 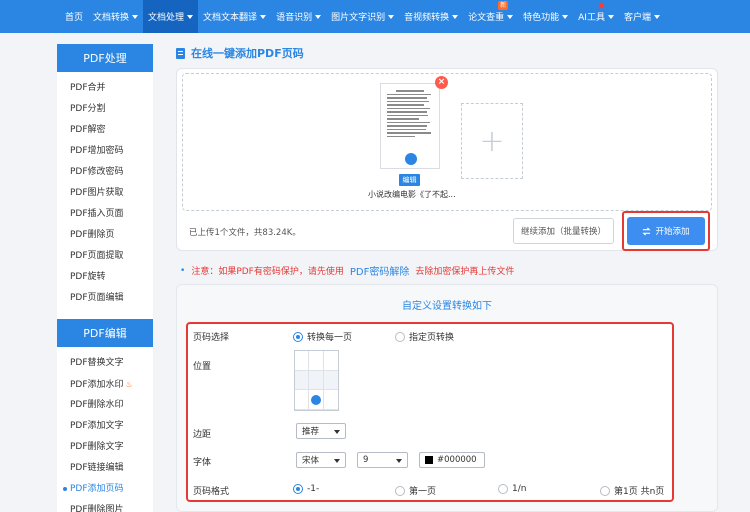 I want to click on position-bottom-center, so click(x=316, y=400).